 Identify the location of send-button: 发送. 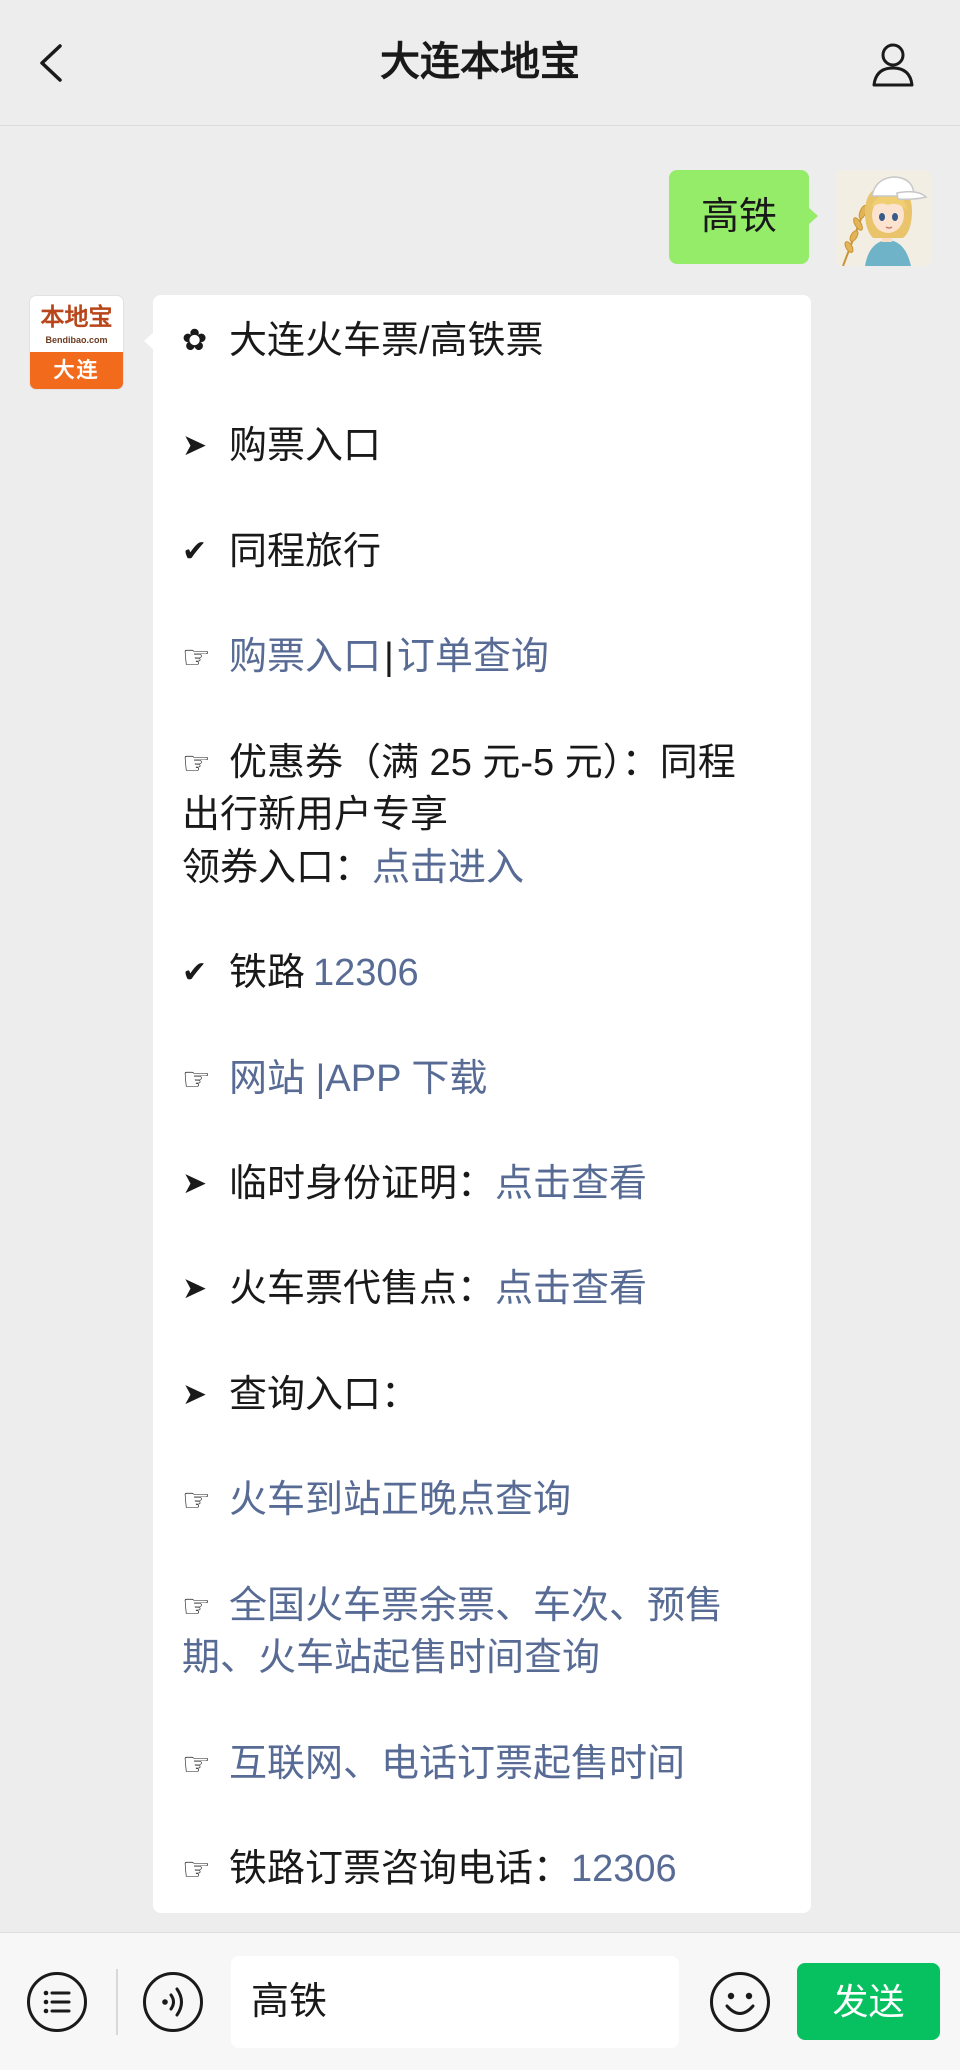
(868, 2001).